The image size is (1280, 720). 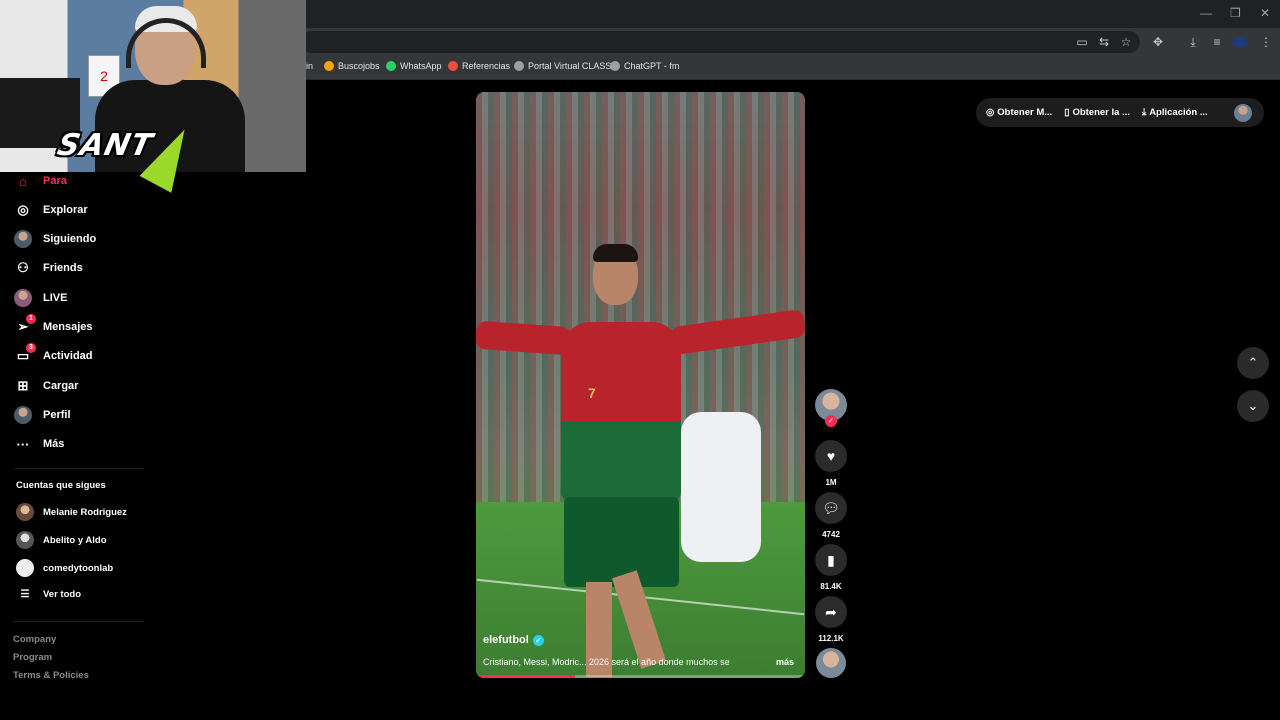 What do you see at coordinates (23, 209) in the screenshot?
I see `compass-icon: ◎` at bounding box center [23, 209].